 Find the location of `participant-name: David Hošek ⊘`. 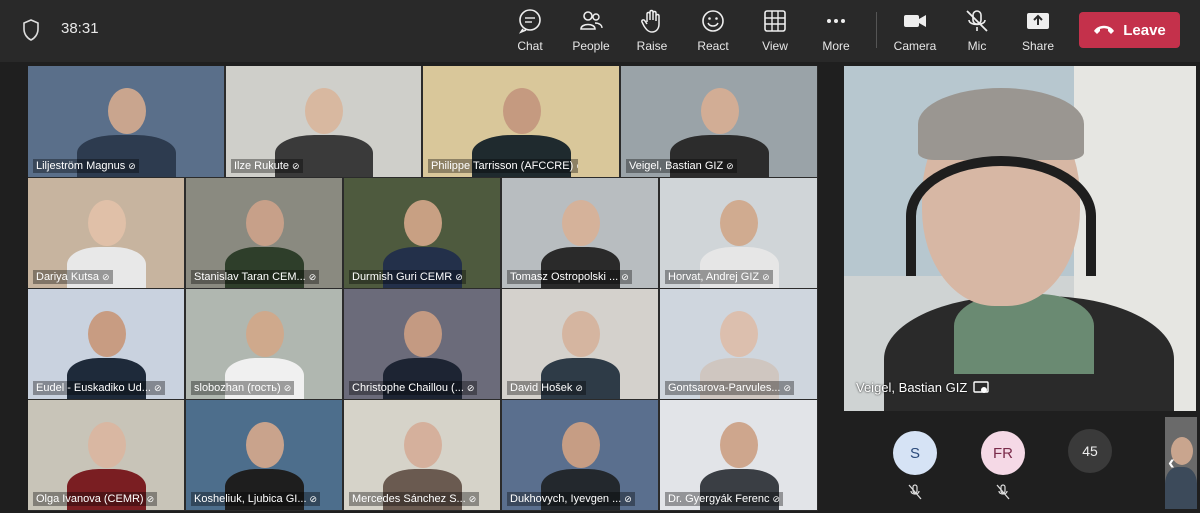

participant-name: David Hošek ⊘ is located at coordinates (546, 388).